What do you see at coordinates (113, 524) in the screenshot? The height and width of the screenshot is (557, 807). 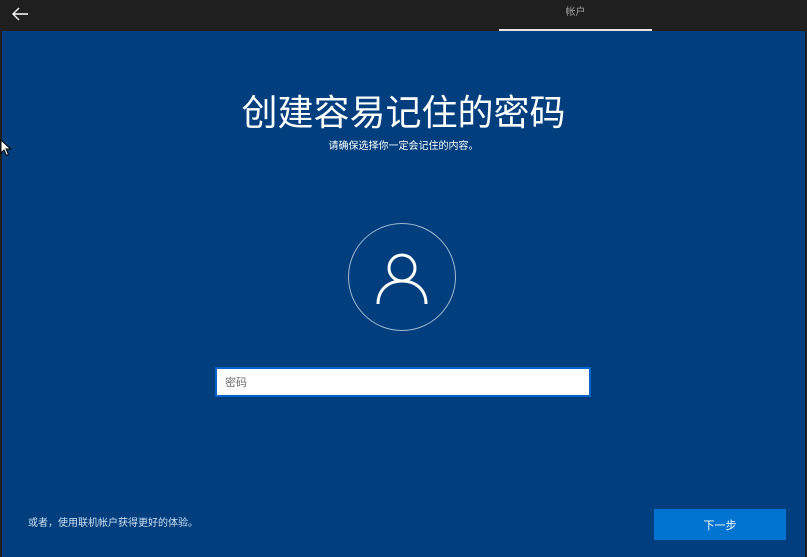 I see `online-account-link: 或者，使用联机帐户获得更好的体验。` at bounding box center [113, 524].